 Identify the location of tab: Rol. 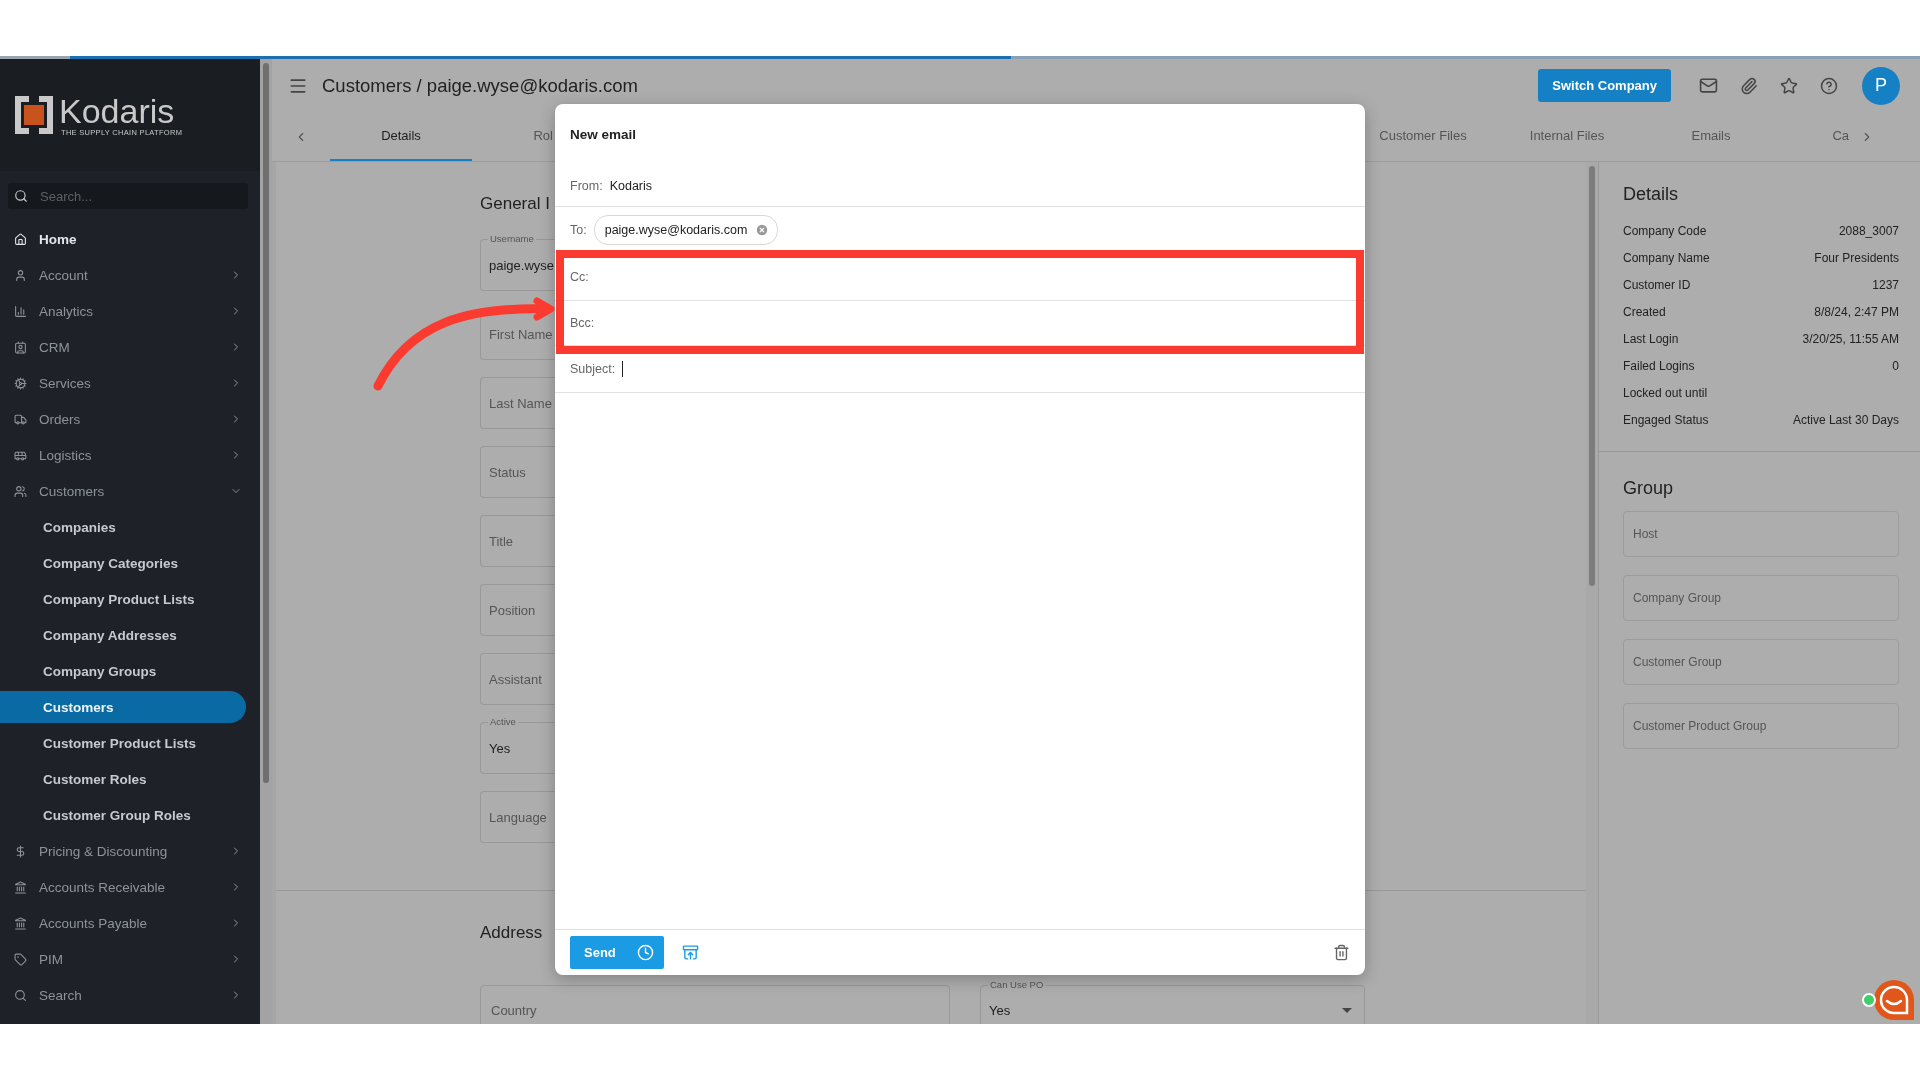
(512, 136).